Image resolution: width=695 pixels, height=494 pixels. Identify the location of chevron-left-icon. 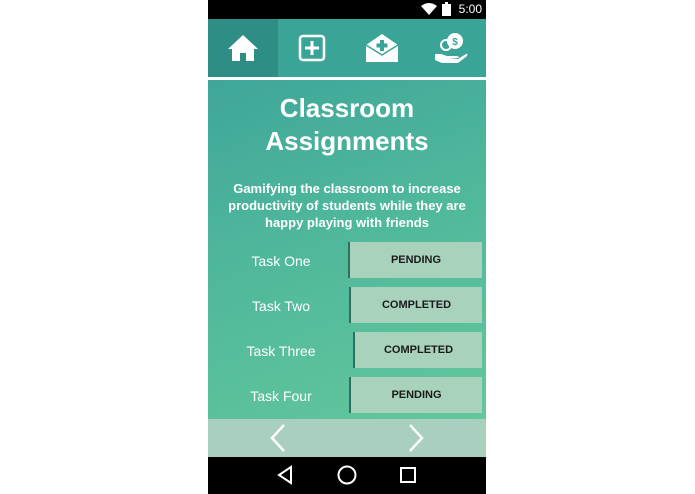
(278, 438).